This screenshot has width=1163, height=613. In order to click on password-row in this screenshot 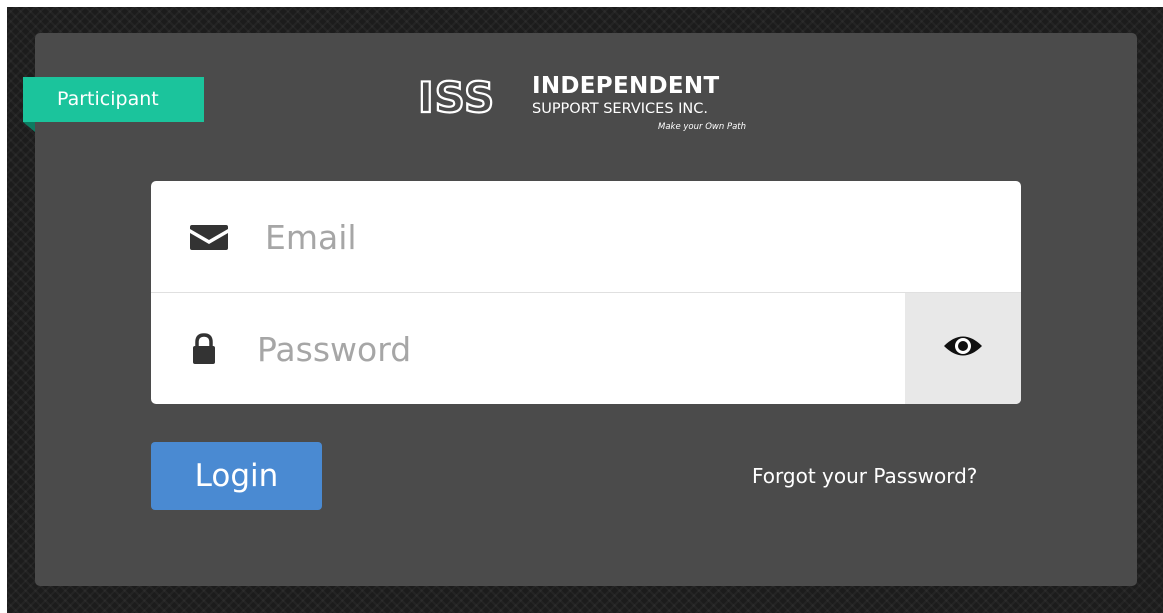, I will do `click(586, 348)`.